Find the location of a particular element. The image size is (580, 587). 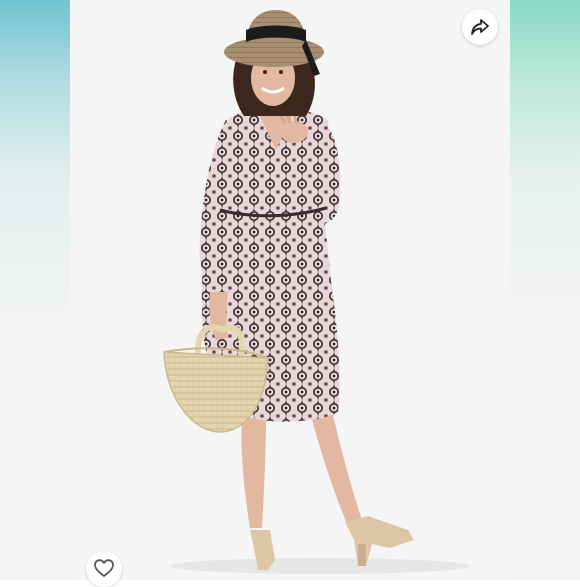

heart-outline-icon is located at coordinates (104, 568).